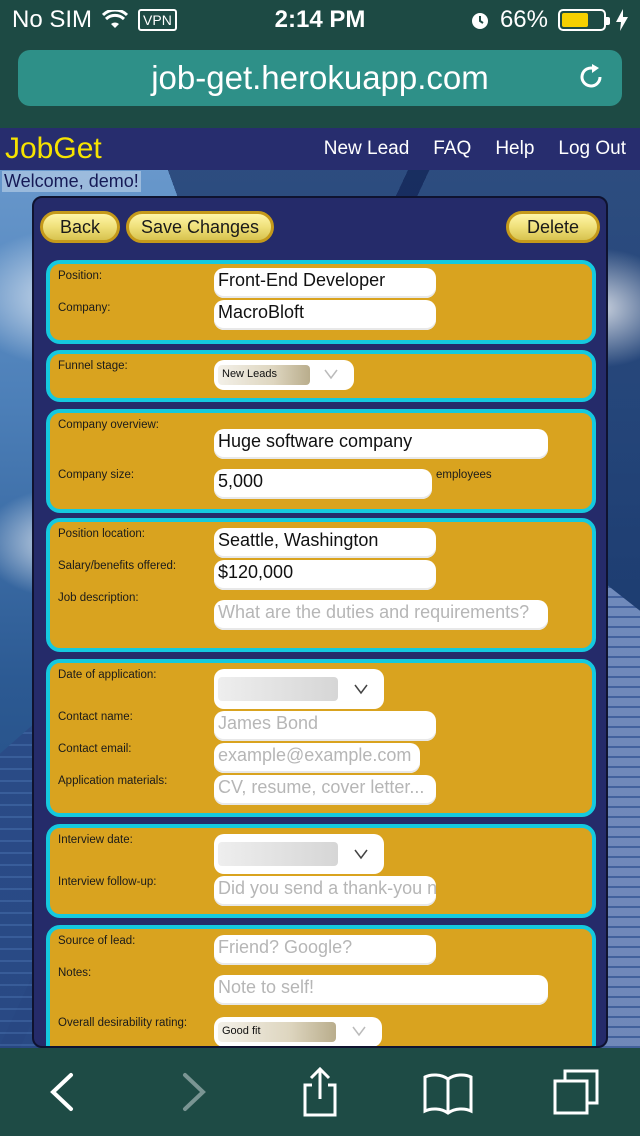 Image resolution: width=640 pixels, height=1136 pixels. What do you see at coordinates (84, 308) in the screenshot?
I see `company-label: Company:` at bounding box center [84, 308].